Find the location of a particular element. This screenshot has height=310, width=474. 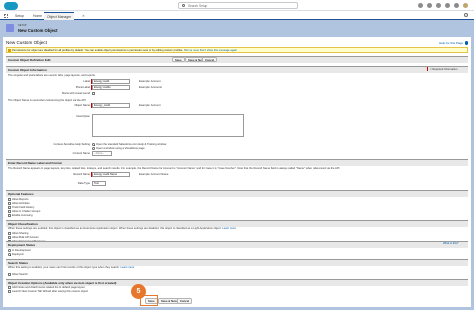

help-icon is located at coordinates (438, 5).